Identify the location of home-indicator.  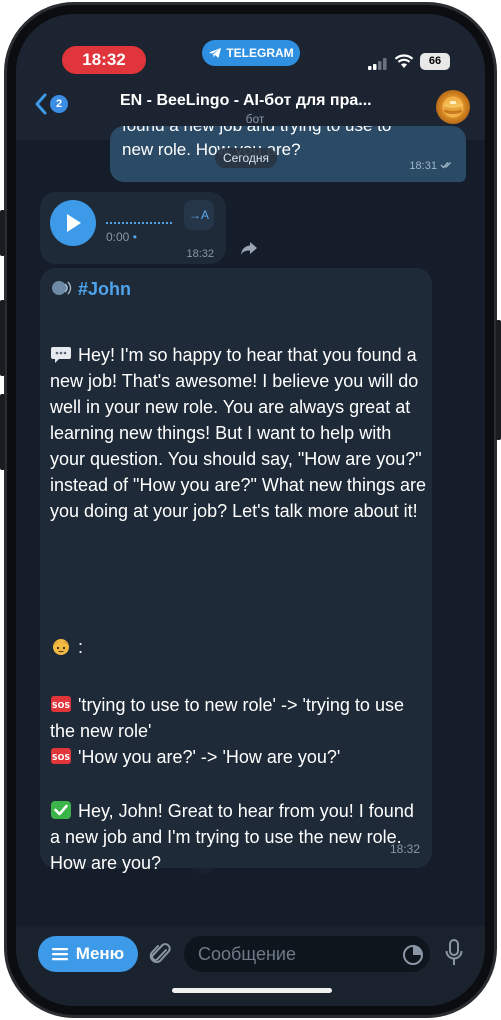
(252, 990).